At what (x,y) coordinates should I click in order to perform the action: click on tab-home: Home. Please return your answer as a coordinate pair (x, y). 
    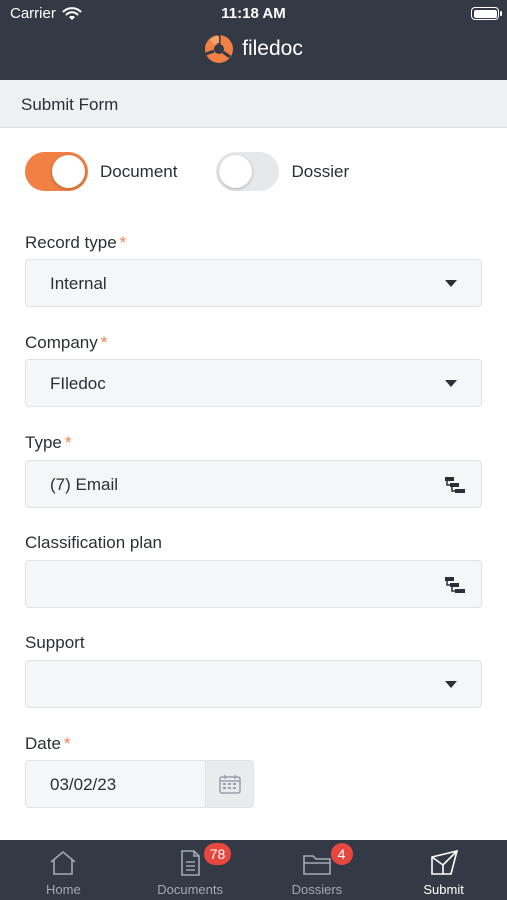
    Looking at the image, I should click on (63, 870).